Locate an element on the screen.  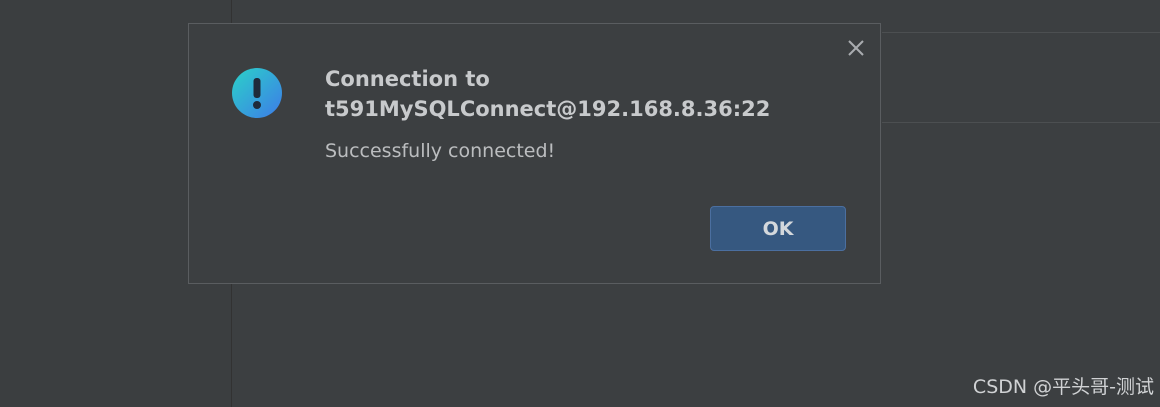
alert-icon is located at coordinates (257, 93).